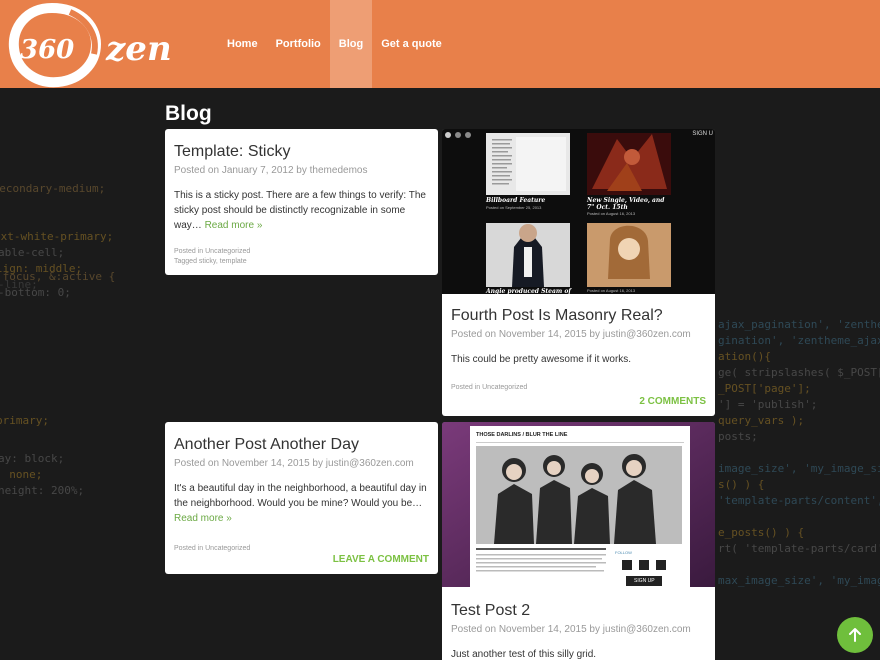 The height and width of the screenshot is (660, 880). I want to click on slider-dots, so click(458, 135).